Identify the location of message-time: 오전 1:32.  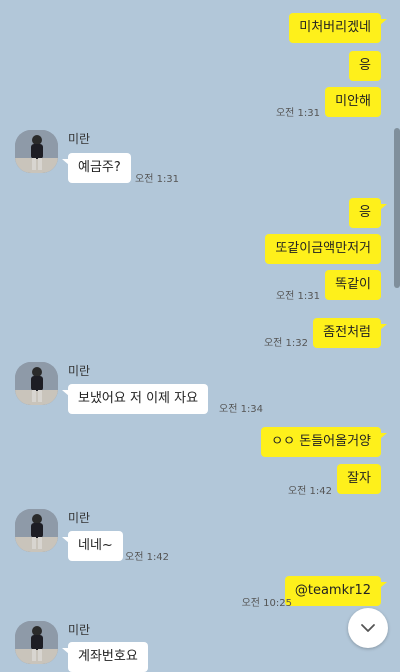
(285, 343).